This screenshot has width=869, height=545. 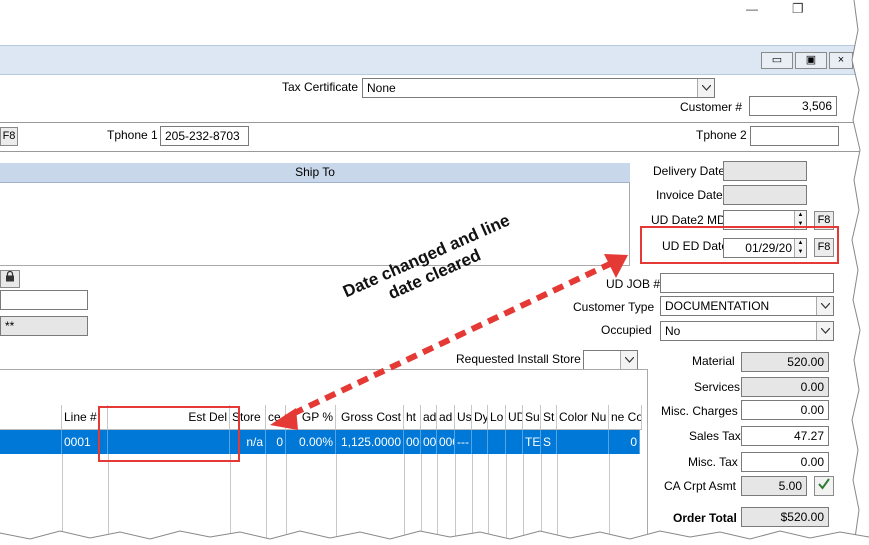 I want to click on torn-edge-right, so click(x=860, y=272).